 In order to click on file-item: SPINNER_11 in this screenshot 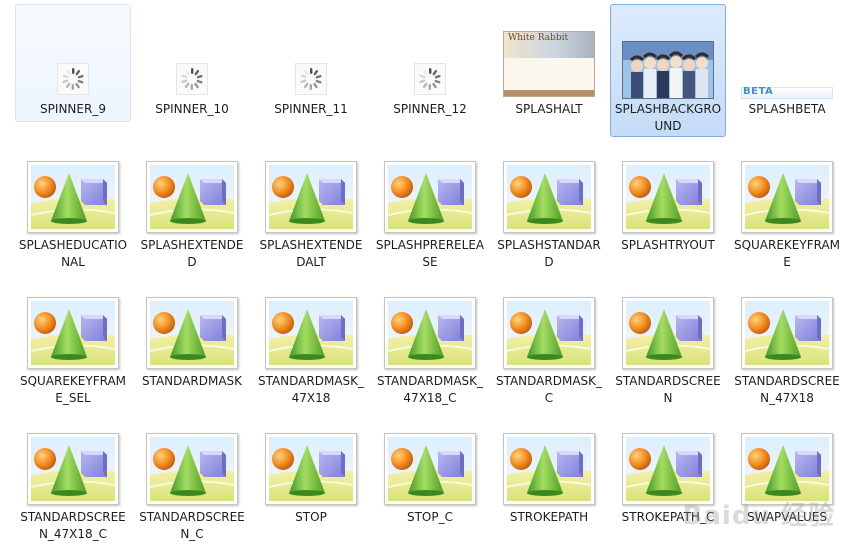, I will do `click(311, 63)`.